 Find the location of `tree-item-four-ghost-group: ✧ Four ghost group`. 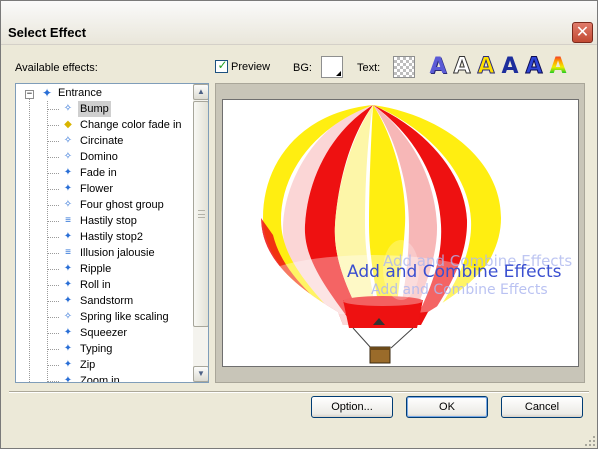

tree-item-four-ghost-group: ✧ Four ghost group is located at coordinates (104, 205).